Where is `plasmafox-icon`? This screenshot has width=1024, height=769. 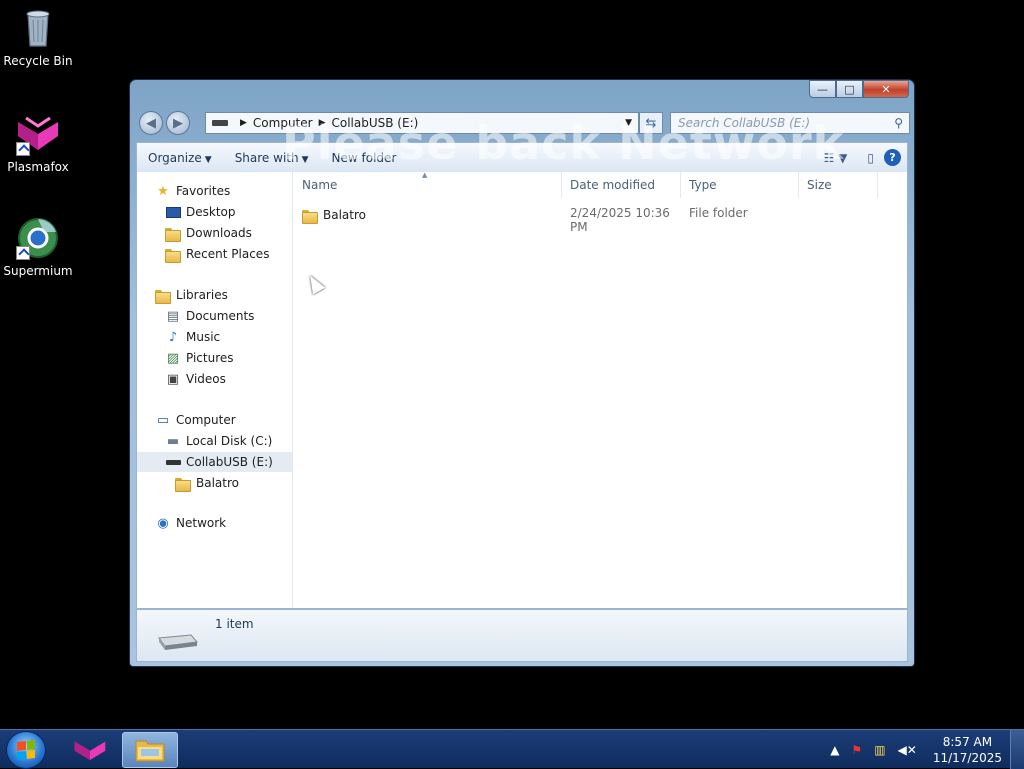
plasmafox-icon is located at coordinates (90, 750).